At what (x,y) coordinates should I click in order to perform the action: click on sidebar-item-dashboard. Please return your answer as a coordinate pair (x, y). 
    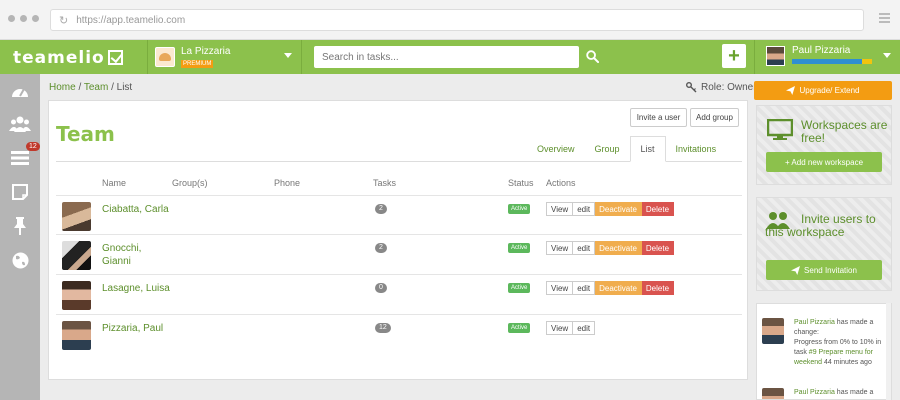
    Looking at the image, I should click on (20, 91).